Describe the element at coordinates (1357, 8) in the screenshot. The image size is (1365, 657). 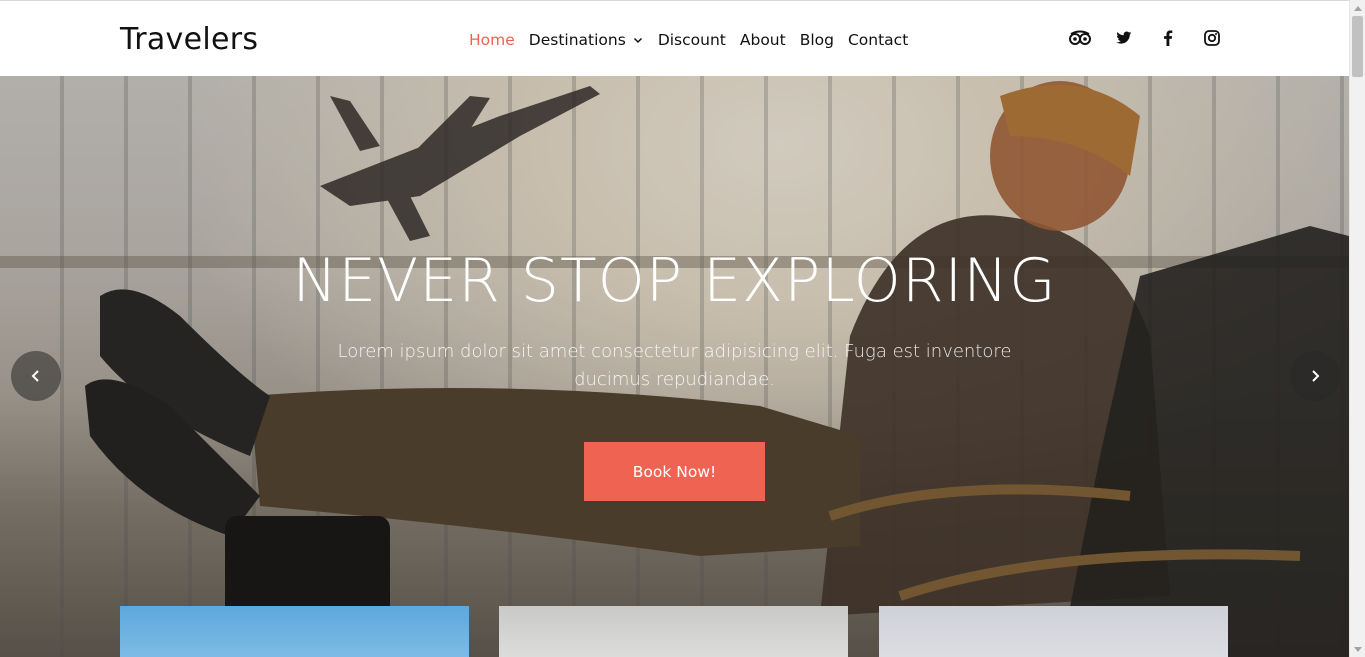
I see `scroll-up-arrow` at that location.